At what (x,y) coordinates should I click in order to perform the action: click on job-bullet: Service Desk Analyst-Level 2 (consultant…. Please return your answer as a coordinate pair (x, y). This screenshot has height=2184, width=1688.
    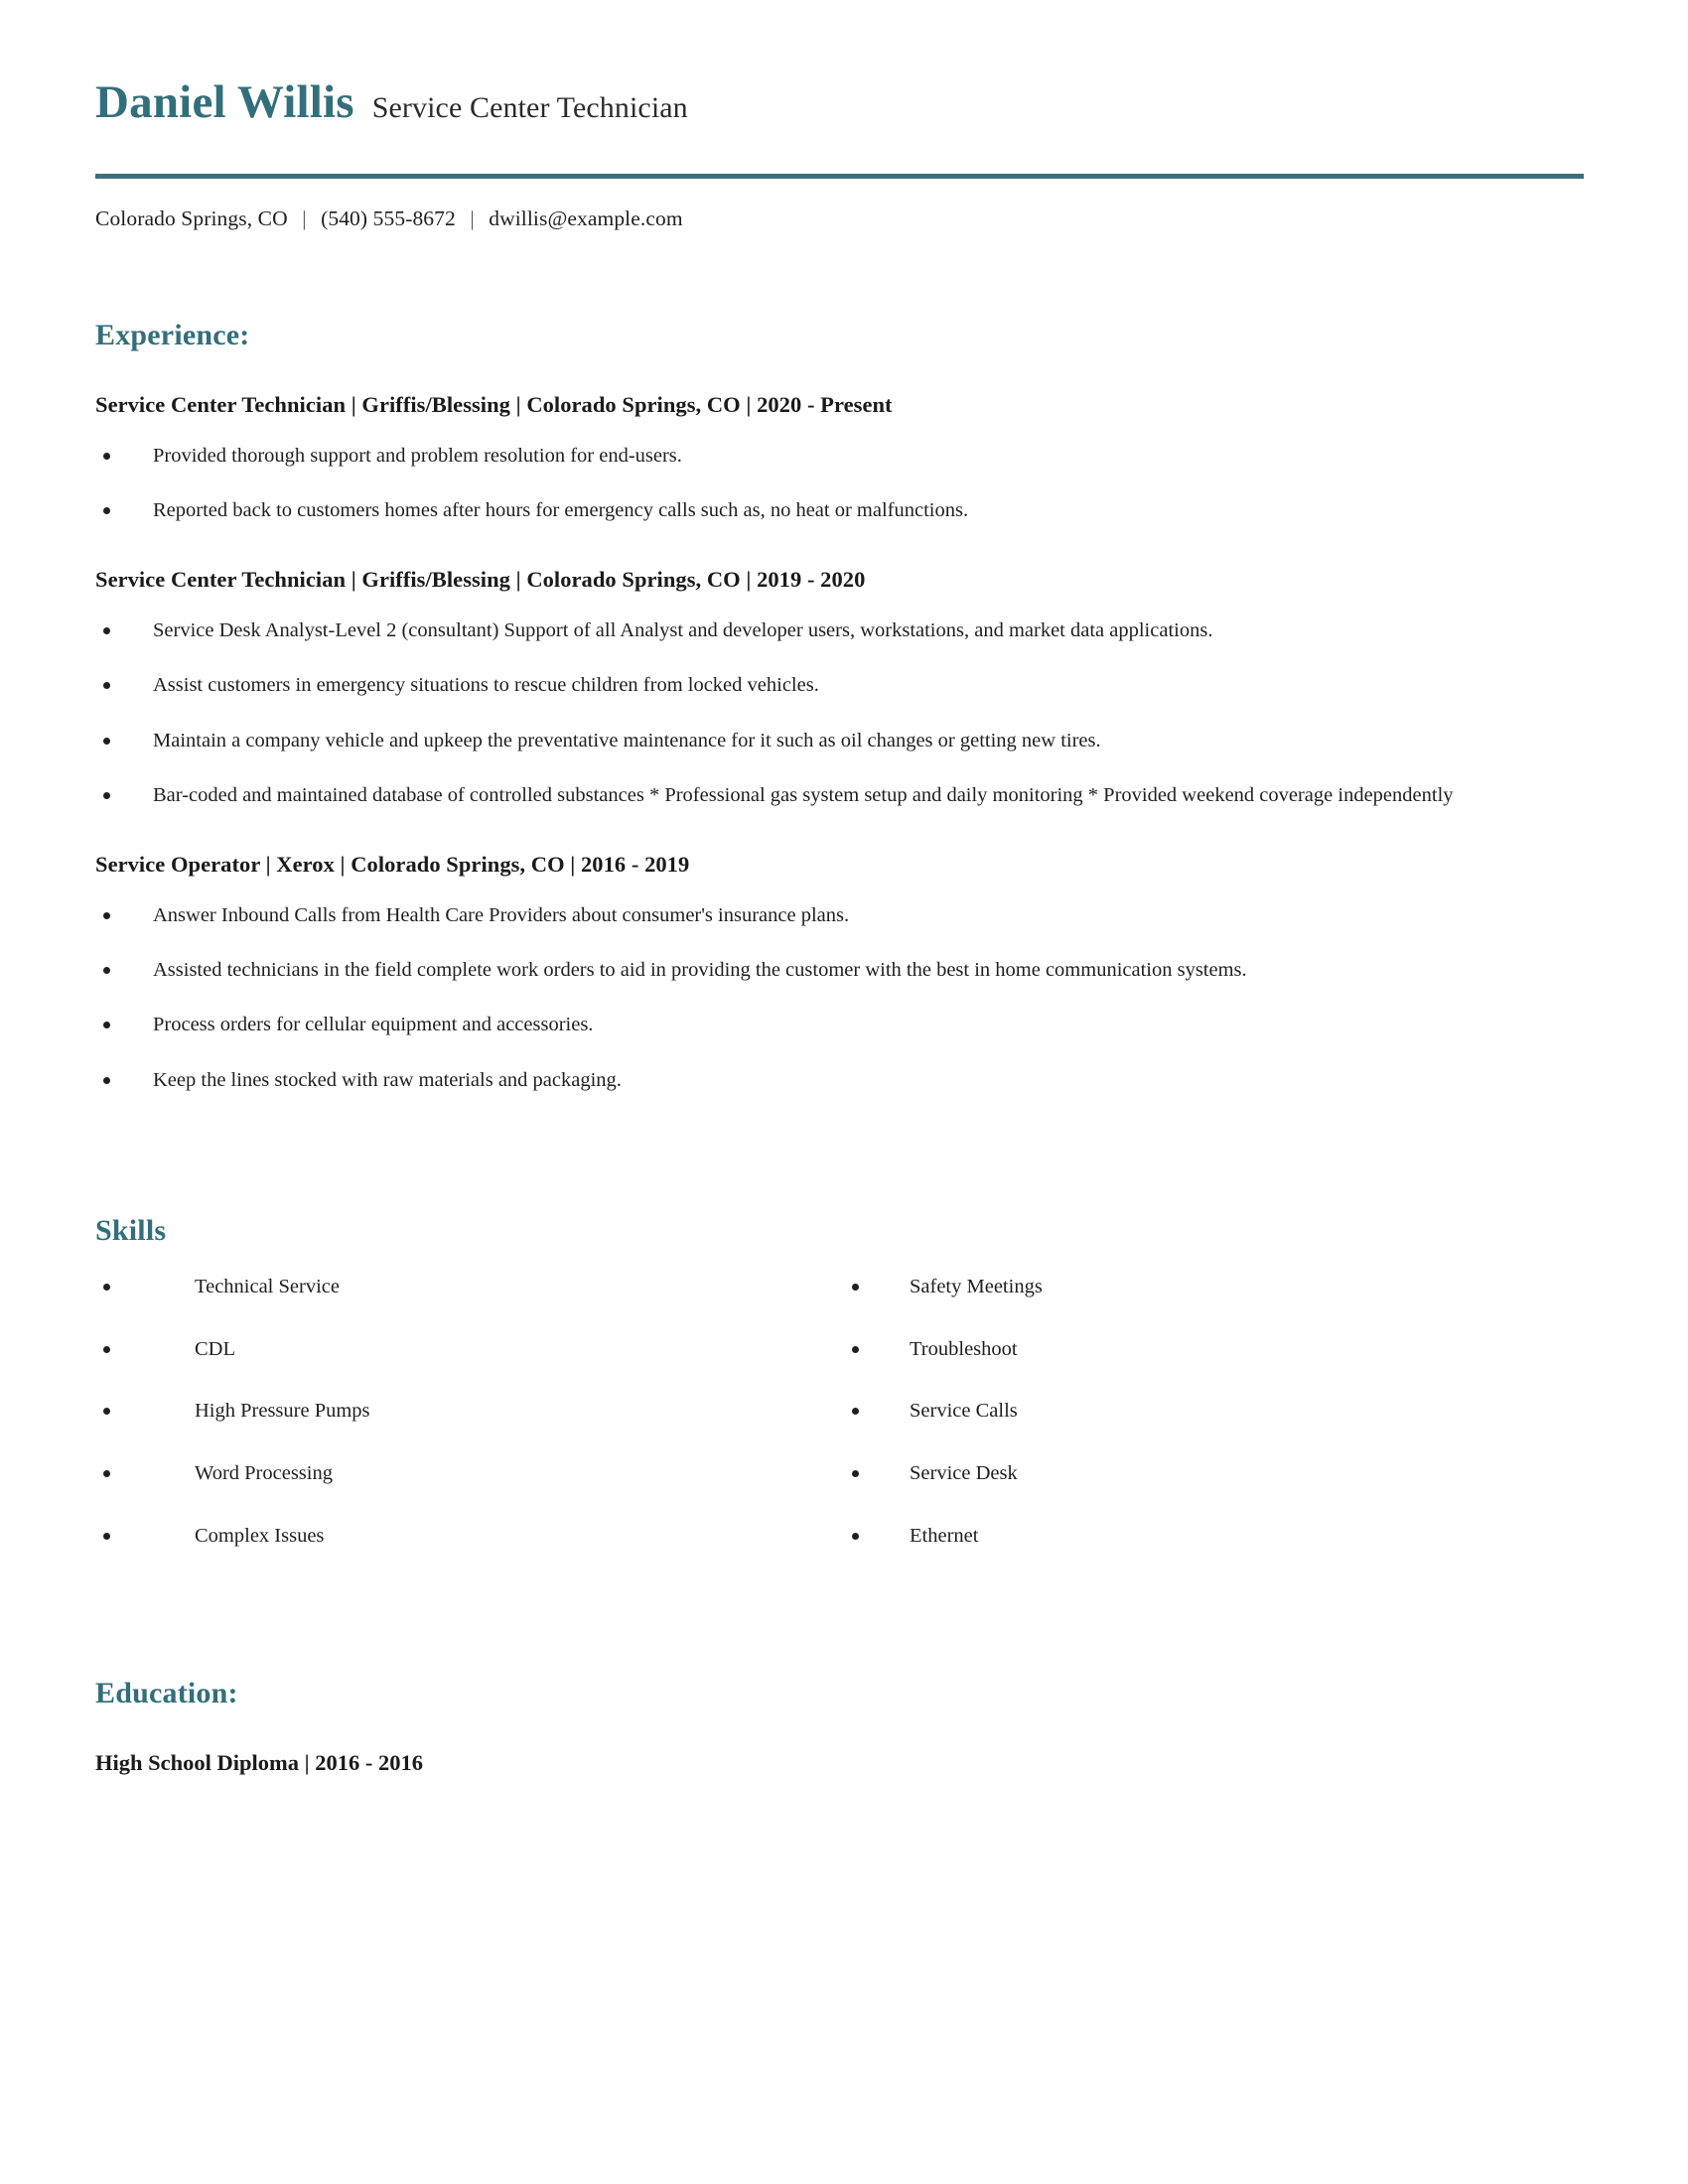
    Looking at the image, I should click on (829, 630).